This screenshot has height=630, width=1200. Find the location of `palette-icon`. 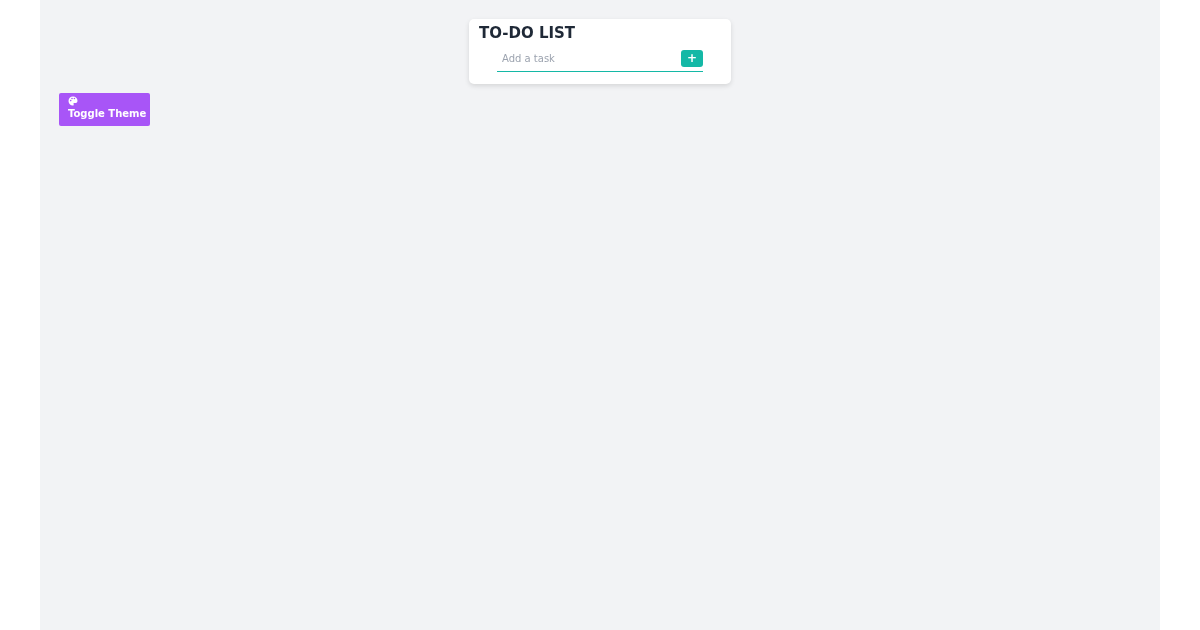

palette-icon is located at coordinates (73, 101).